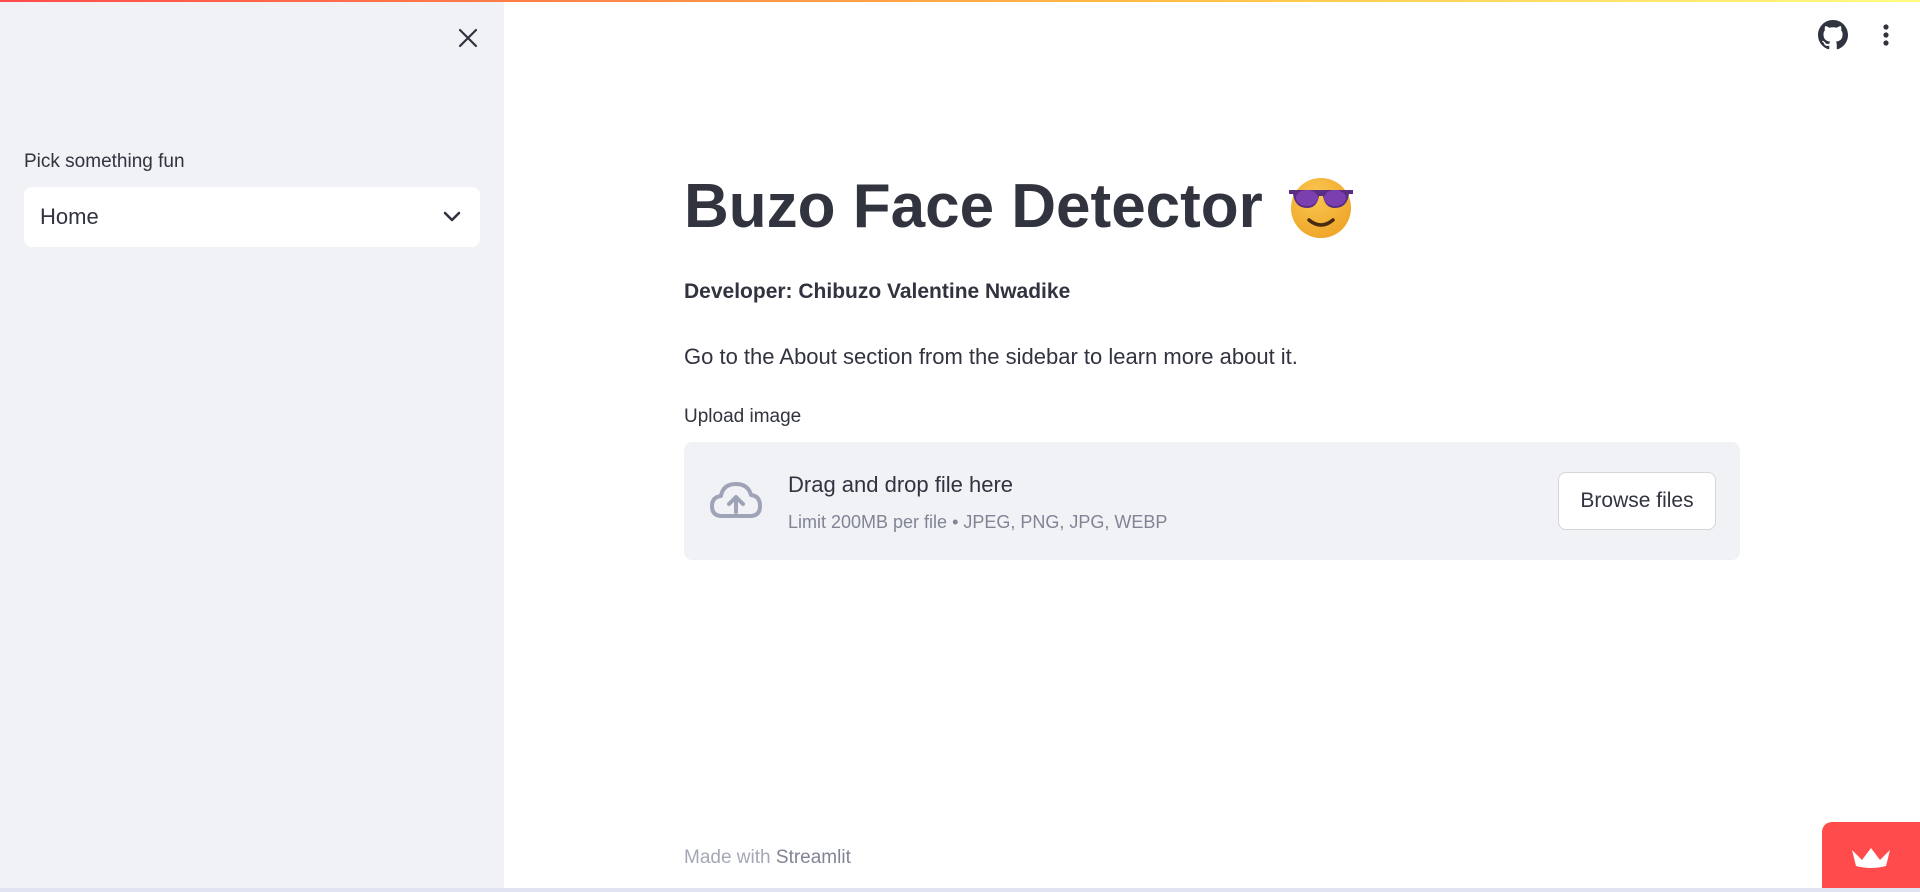  I want to click on footer: Made with Streamlit, so click(767, 858).